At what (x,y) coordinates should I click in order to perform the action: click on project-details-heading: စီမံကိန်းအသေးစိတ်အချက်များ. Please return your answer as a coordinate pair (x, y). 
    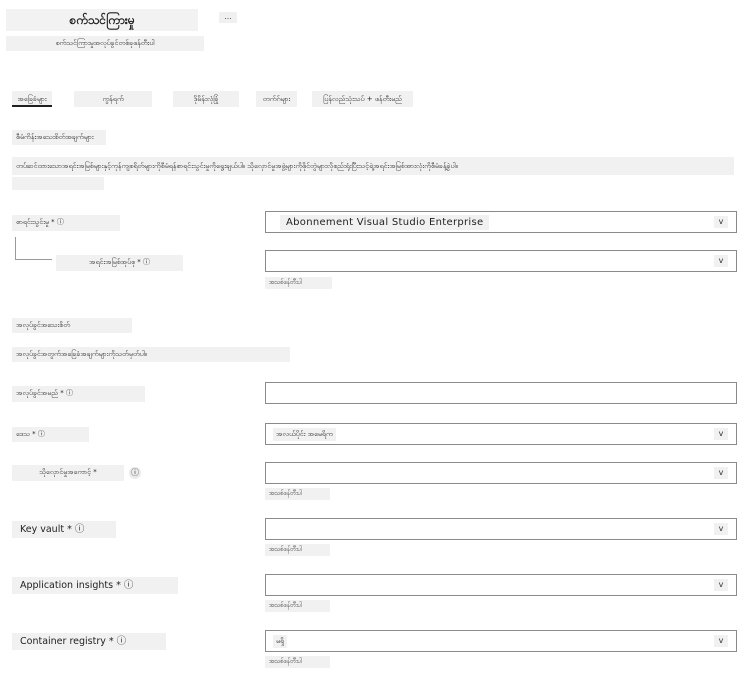
    Looking at the image, I should click on (59, 137).